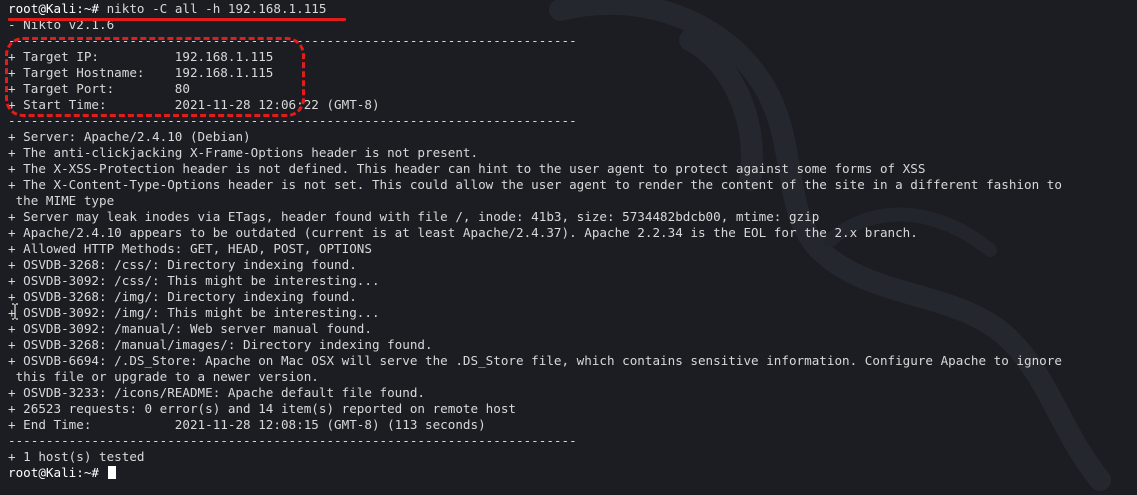 The height and width of the screenshot is (495, 1137). What do you see at coordinates (570, 473) in the screenshot?
I see `final-prompt-line: root@Kali:~#` at bounding box center [570, 473].